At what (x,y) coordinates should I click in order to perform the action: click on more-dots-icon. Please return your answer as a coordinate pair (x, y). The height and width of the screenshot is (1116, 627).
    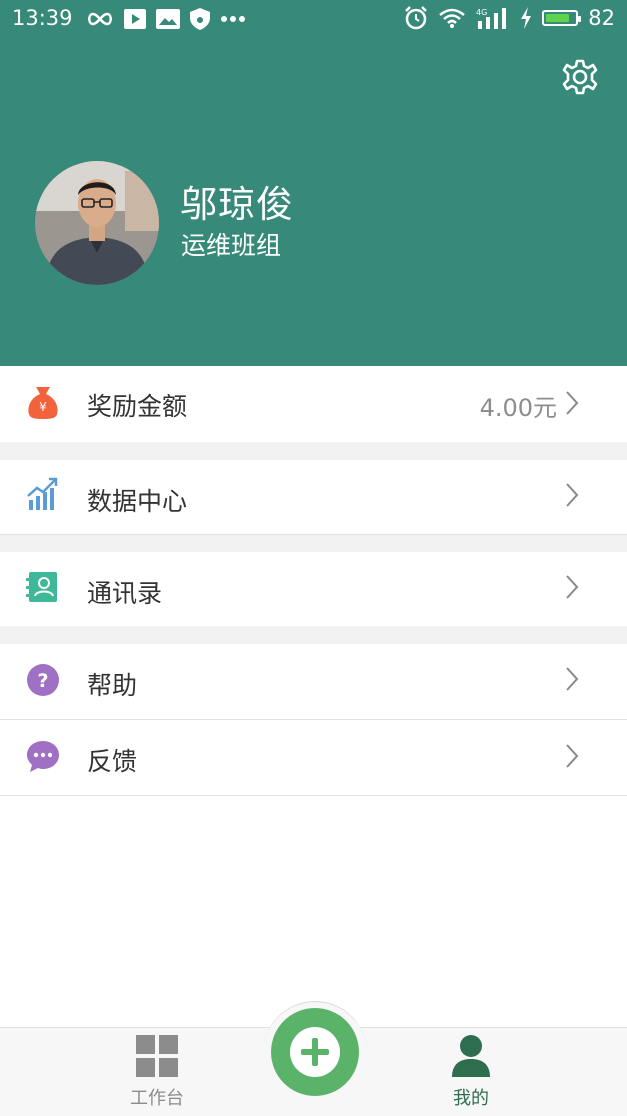
    Looking at the image, I should click on (233, 19).